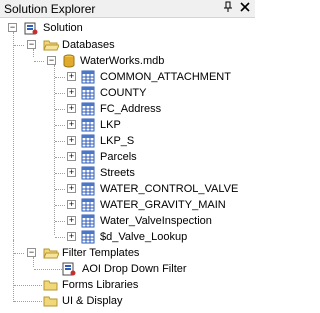 This screenshot has width=320, height=313. What do you see at coordinates (163, 205) in the screenshot?
I see `tree-node-label: WATER_GRAVITY_MAIN` at bounding box center [163, 205].